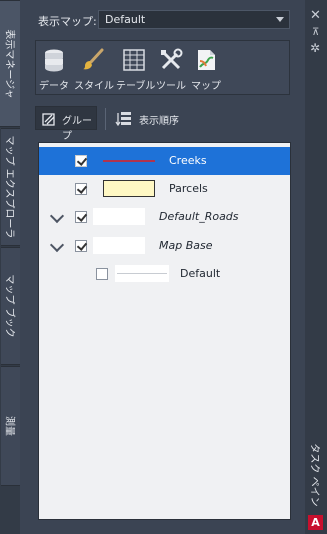 This screenshot has height=534, width=327. What do you see at coordinates (67, 21) in the screenshot?
I see `map-select-label: 表示マップ:` at bounding box center [67, 21].